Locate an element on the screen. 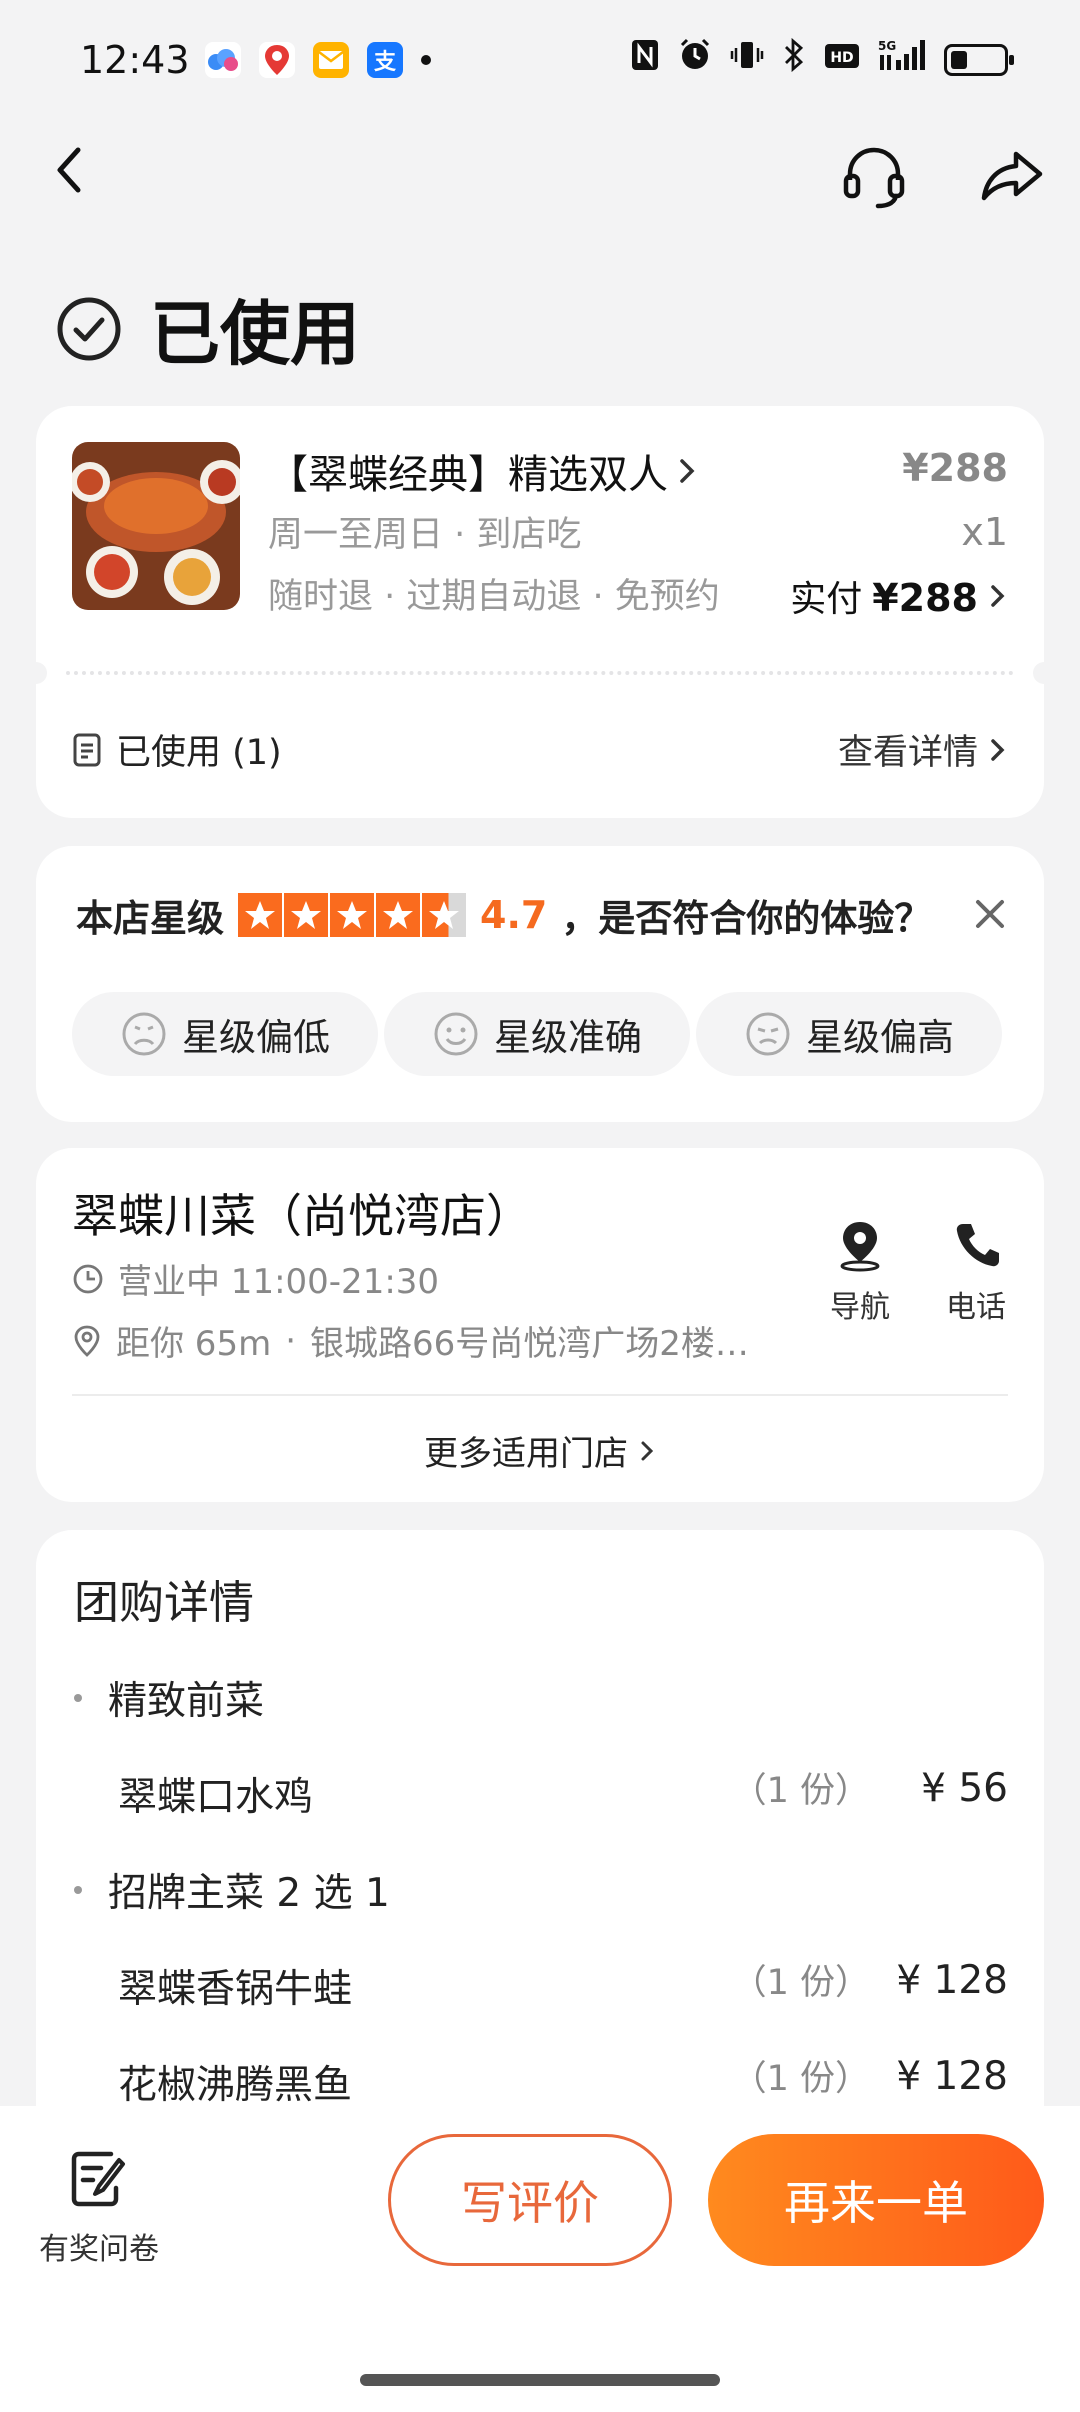  more-stores-link: 更多适用门店 is located at coordinates (540, 1450).